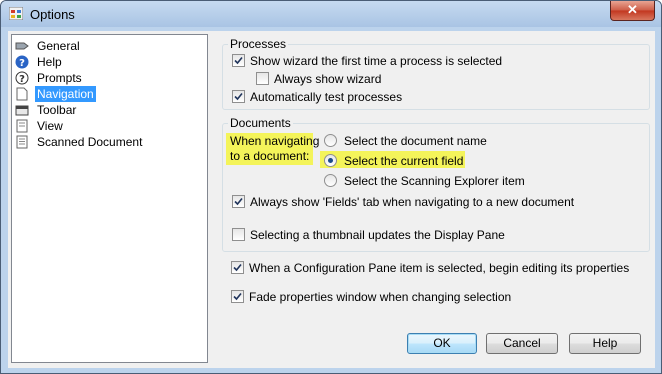 The height and width of the screenshot is (374, 662). I want to click on auto-test-label: Automatically test processes, so click(326, 97).